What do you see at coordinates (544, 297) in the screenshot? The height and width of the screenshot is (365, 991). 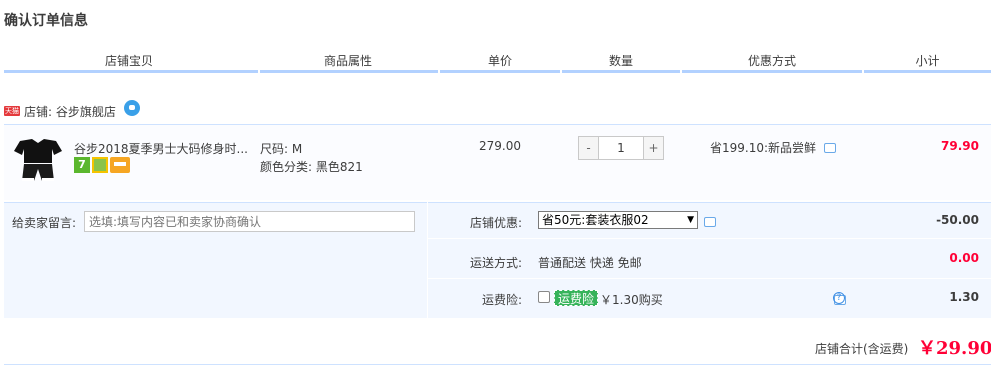 I see `insurance-checkbox` at bounding box center [544, 297].